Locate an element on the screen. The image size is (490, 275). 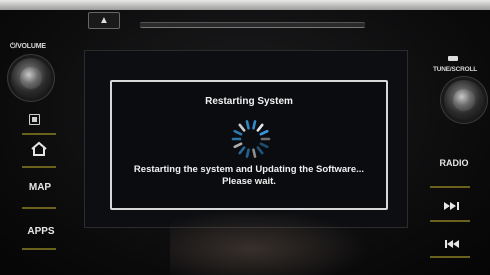
seek-up-button is located at coordinates (452, 204).